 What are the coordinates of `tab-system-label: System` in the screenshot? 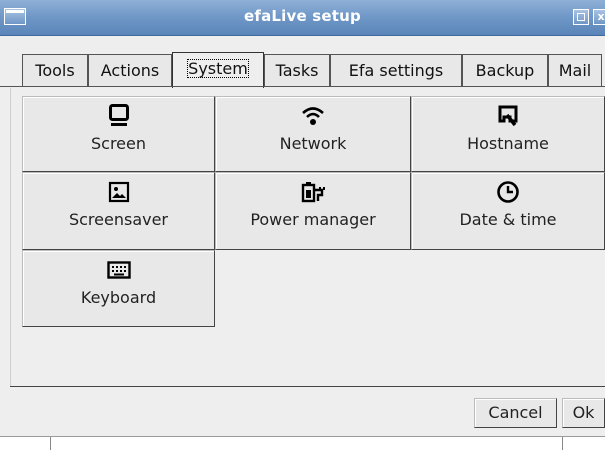 It's located at (218, 68).